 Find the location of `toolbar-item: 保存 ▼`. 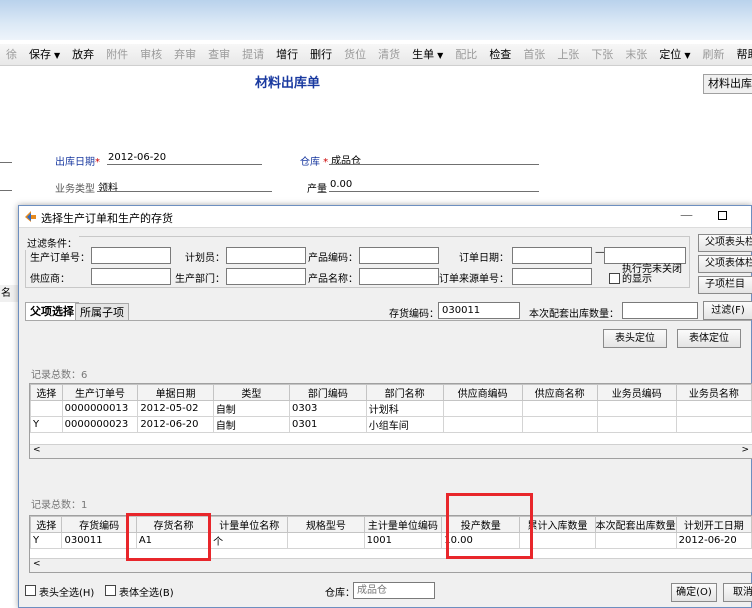

toolbar-item: 保存 ▼ is located at coordinates (44, 54).